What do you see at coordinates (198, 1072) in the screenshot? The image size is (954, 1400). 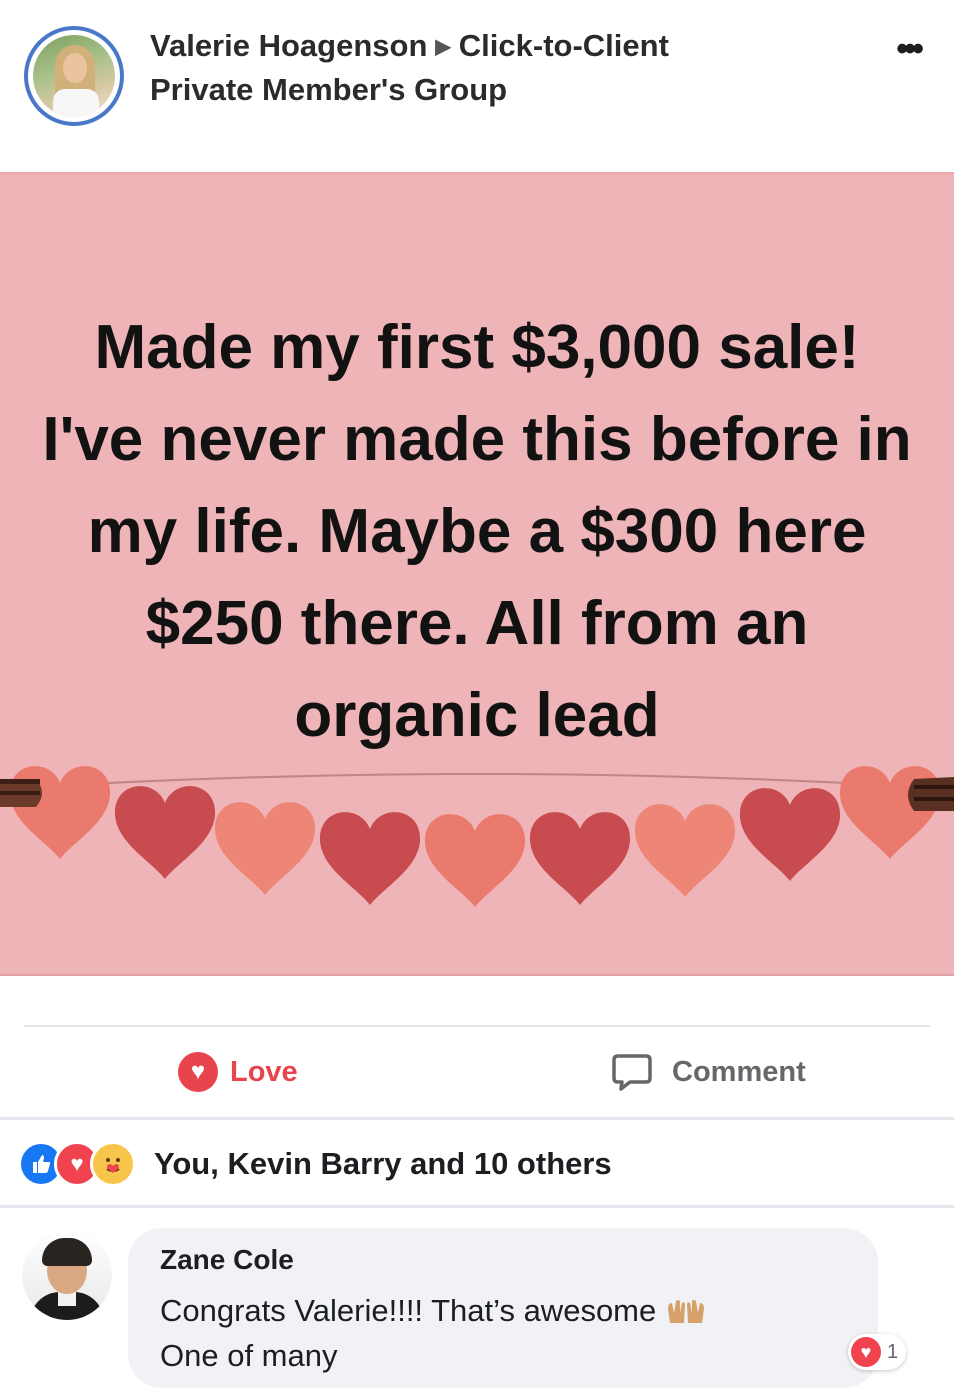 I see `heart-icon: ♥` at bounding box center [198, 1072].